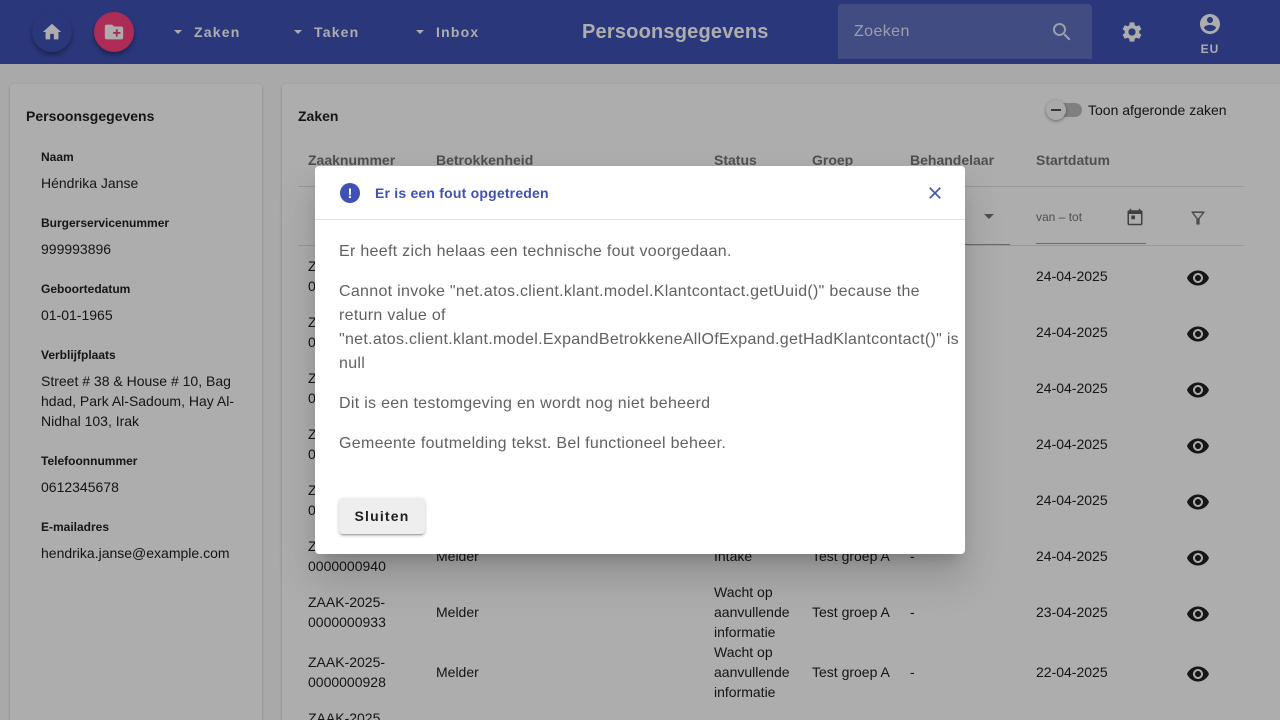 The width and height of the screenshot is (1280, 720). I want to click on close-icon, so click(935, 193).